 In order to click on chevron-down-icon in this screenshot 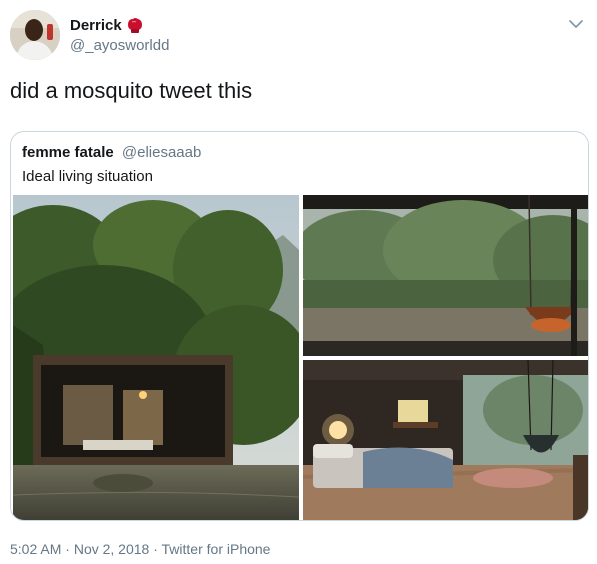, I will do `click(576, 24)`.